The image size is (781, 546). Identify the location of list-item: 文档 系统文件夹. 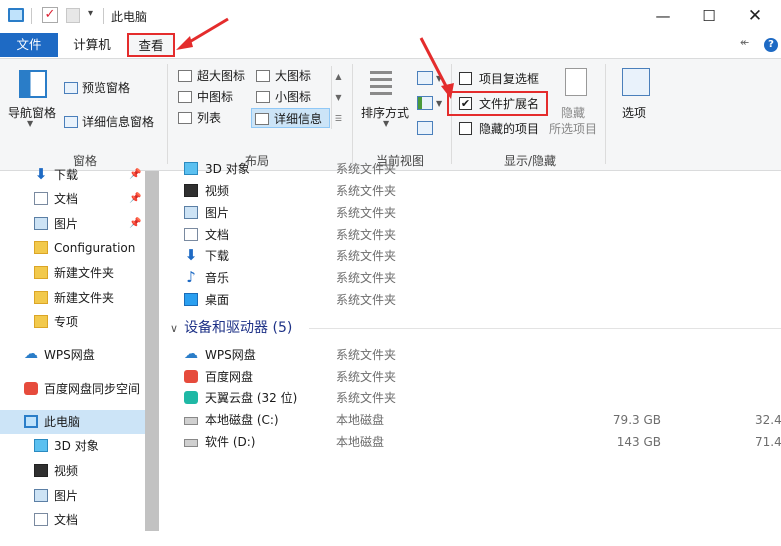
(478, 235).